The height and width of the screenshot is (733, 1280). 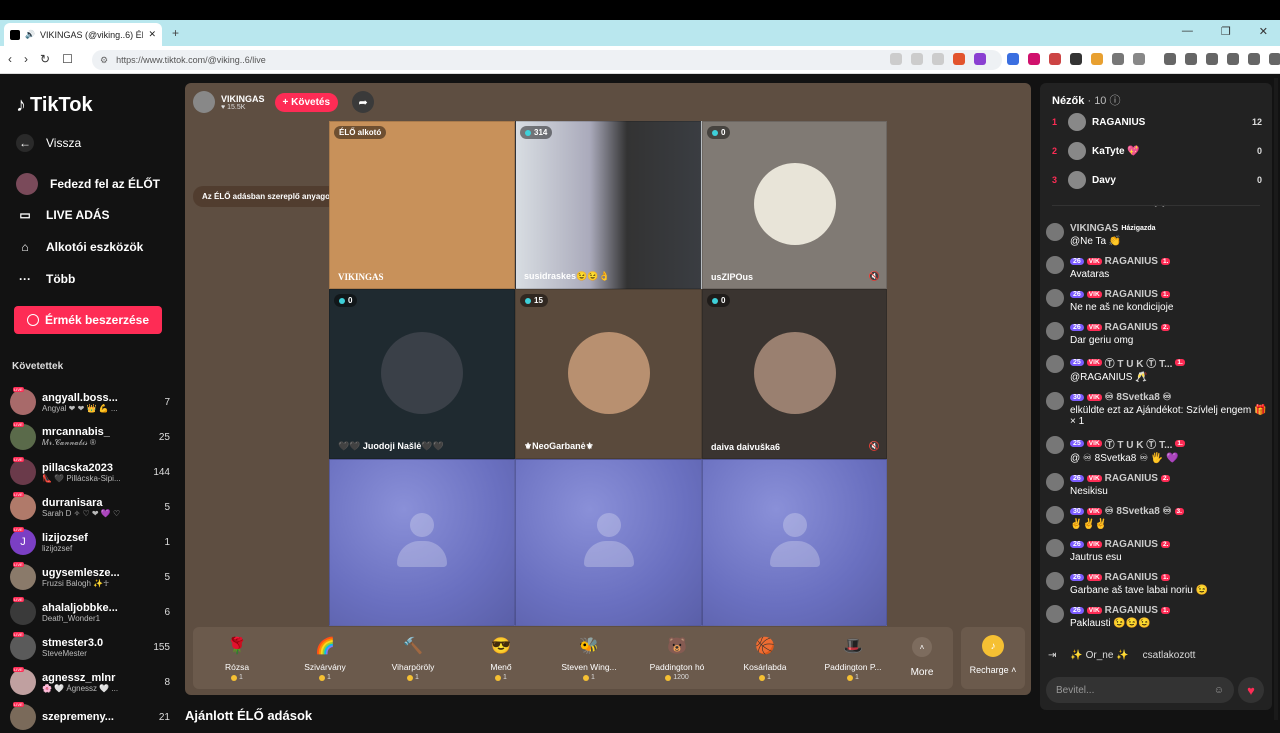 What do you see at coordinates (501, 658) in the screenshot?
I see `gift-item: 😎 Menő 1` at bounding box center [501, 658].